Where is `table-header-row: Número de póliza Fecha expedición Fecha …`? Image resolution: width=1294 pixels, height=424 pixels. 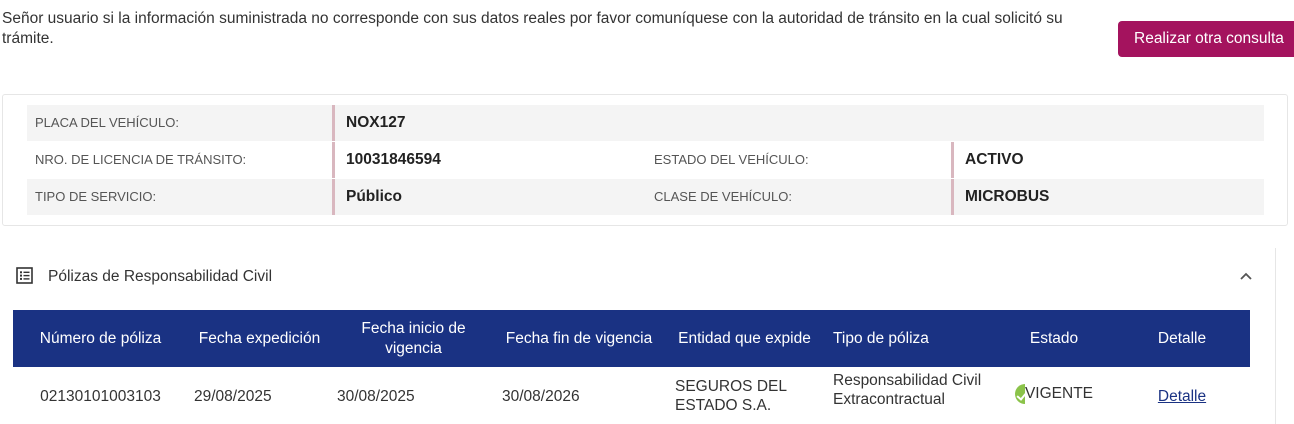 table-header-row: Número de póliza Fecha expedición Fecha … is located at coordinates (631, 338).